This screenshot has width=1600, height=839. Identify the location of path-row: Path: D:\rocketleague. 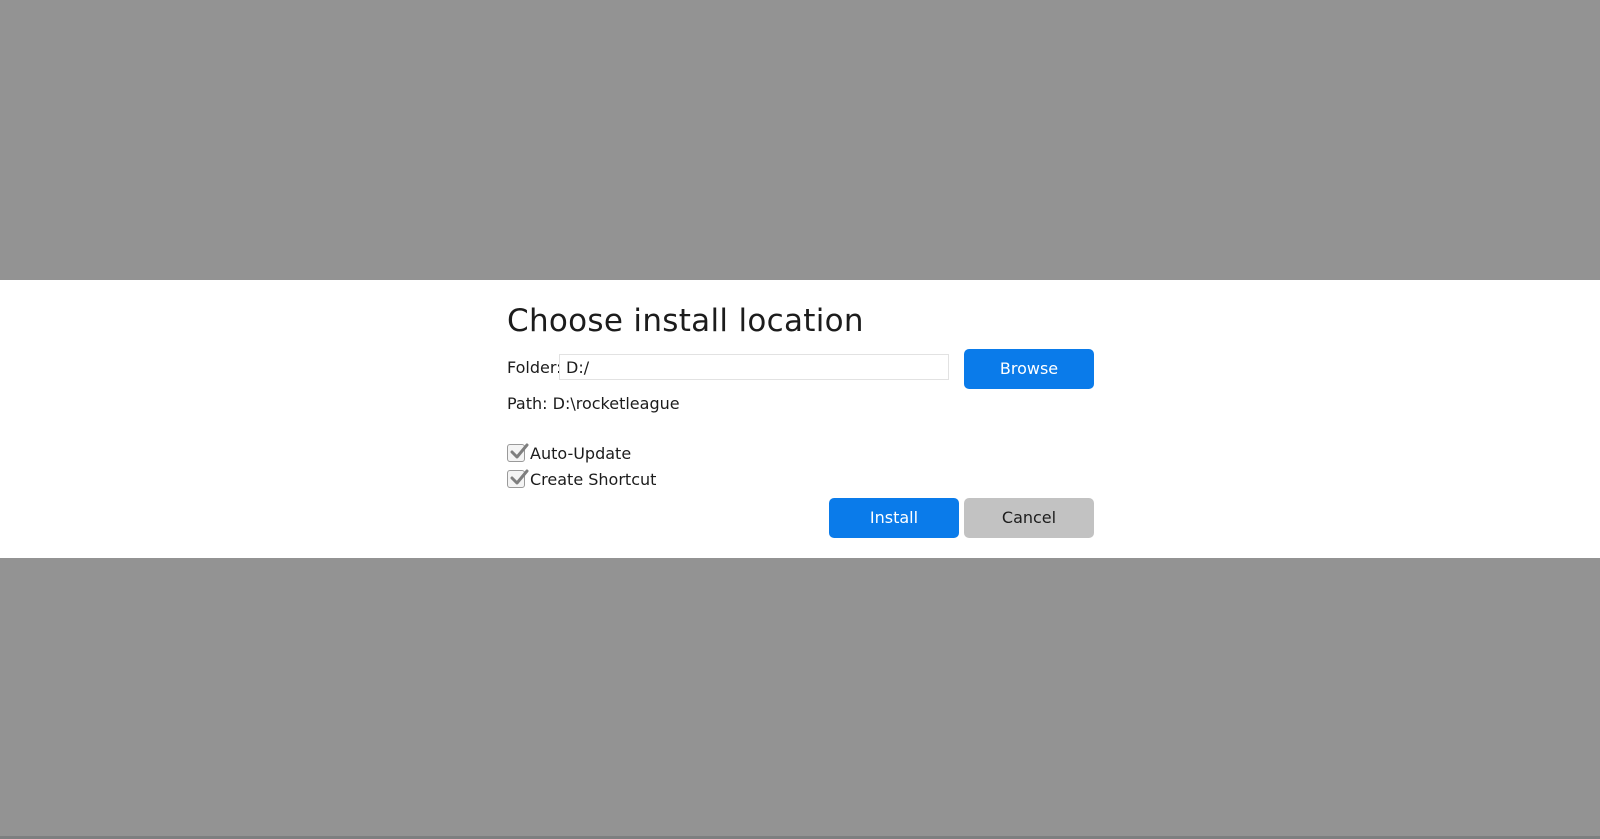
(593, 403).